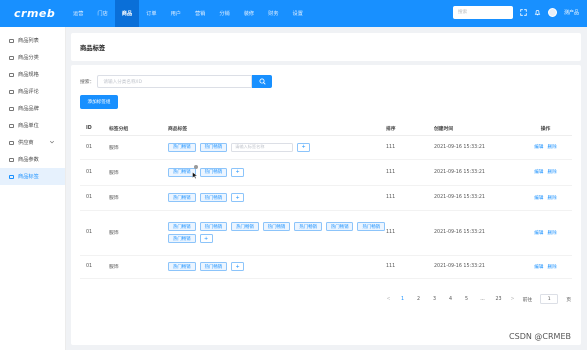  I want to click on crmeb-logo: crmeb, so click(33, 13).